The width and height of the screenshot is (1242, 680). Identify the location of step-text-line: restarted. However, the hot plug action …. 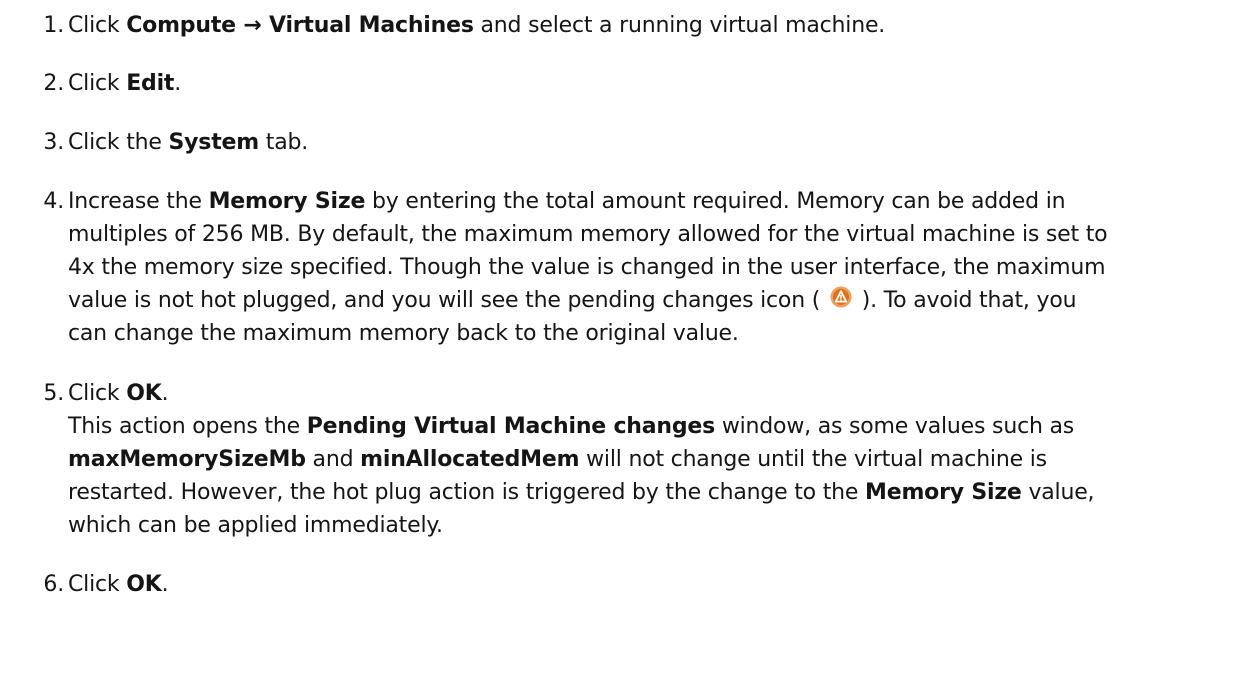
(581, 492).